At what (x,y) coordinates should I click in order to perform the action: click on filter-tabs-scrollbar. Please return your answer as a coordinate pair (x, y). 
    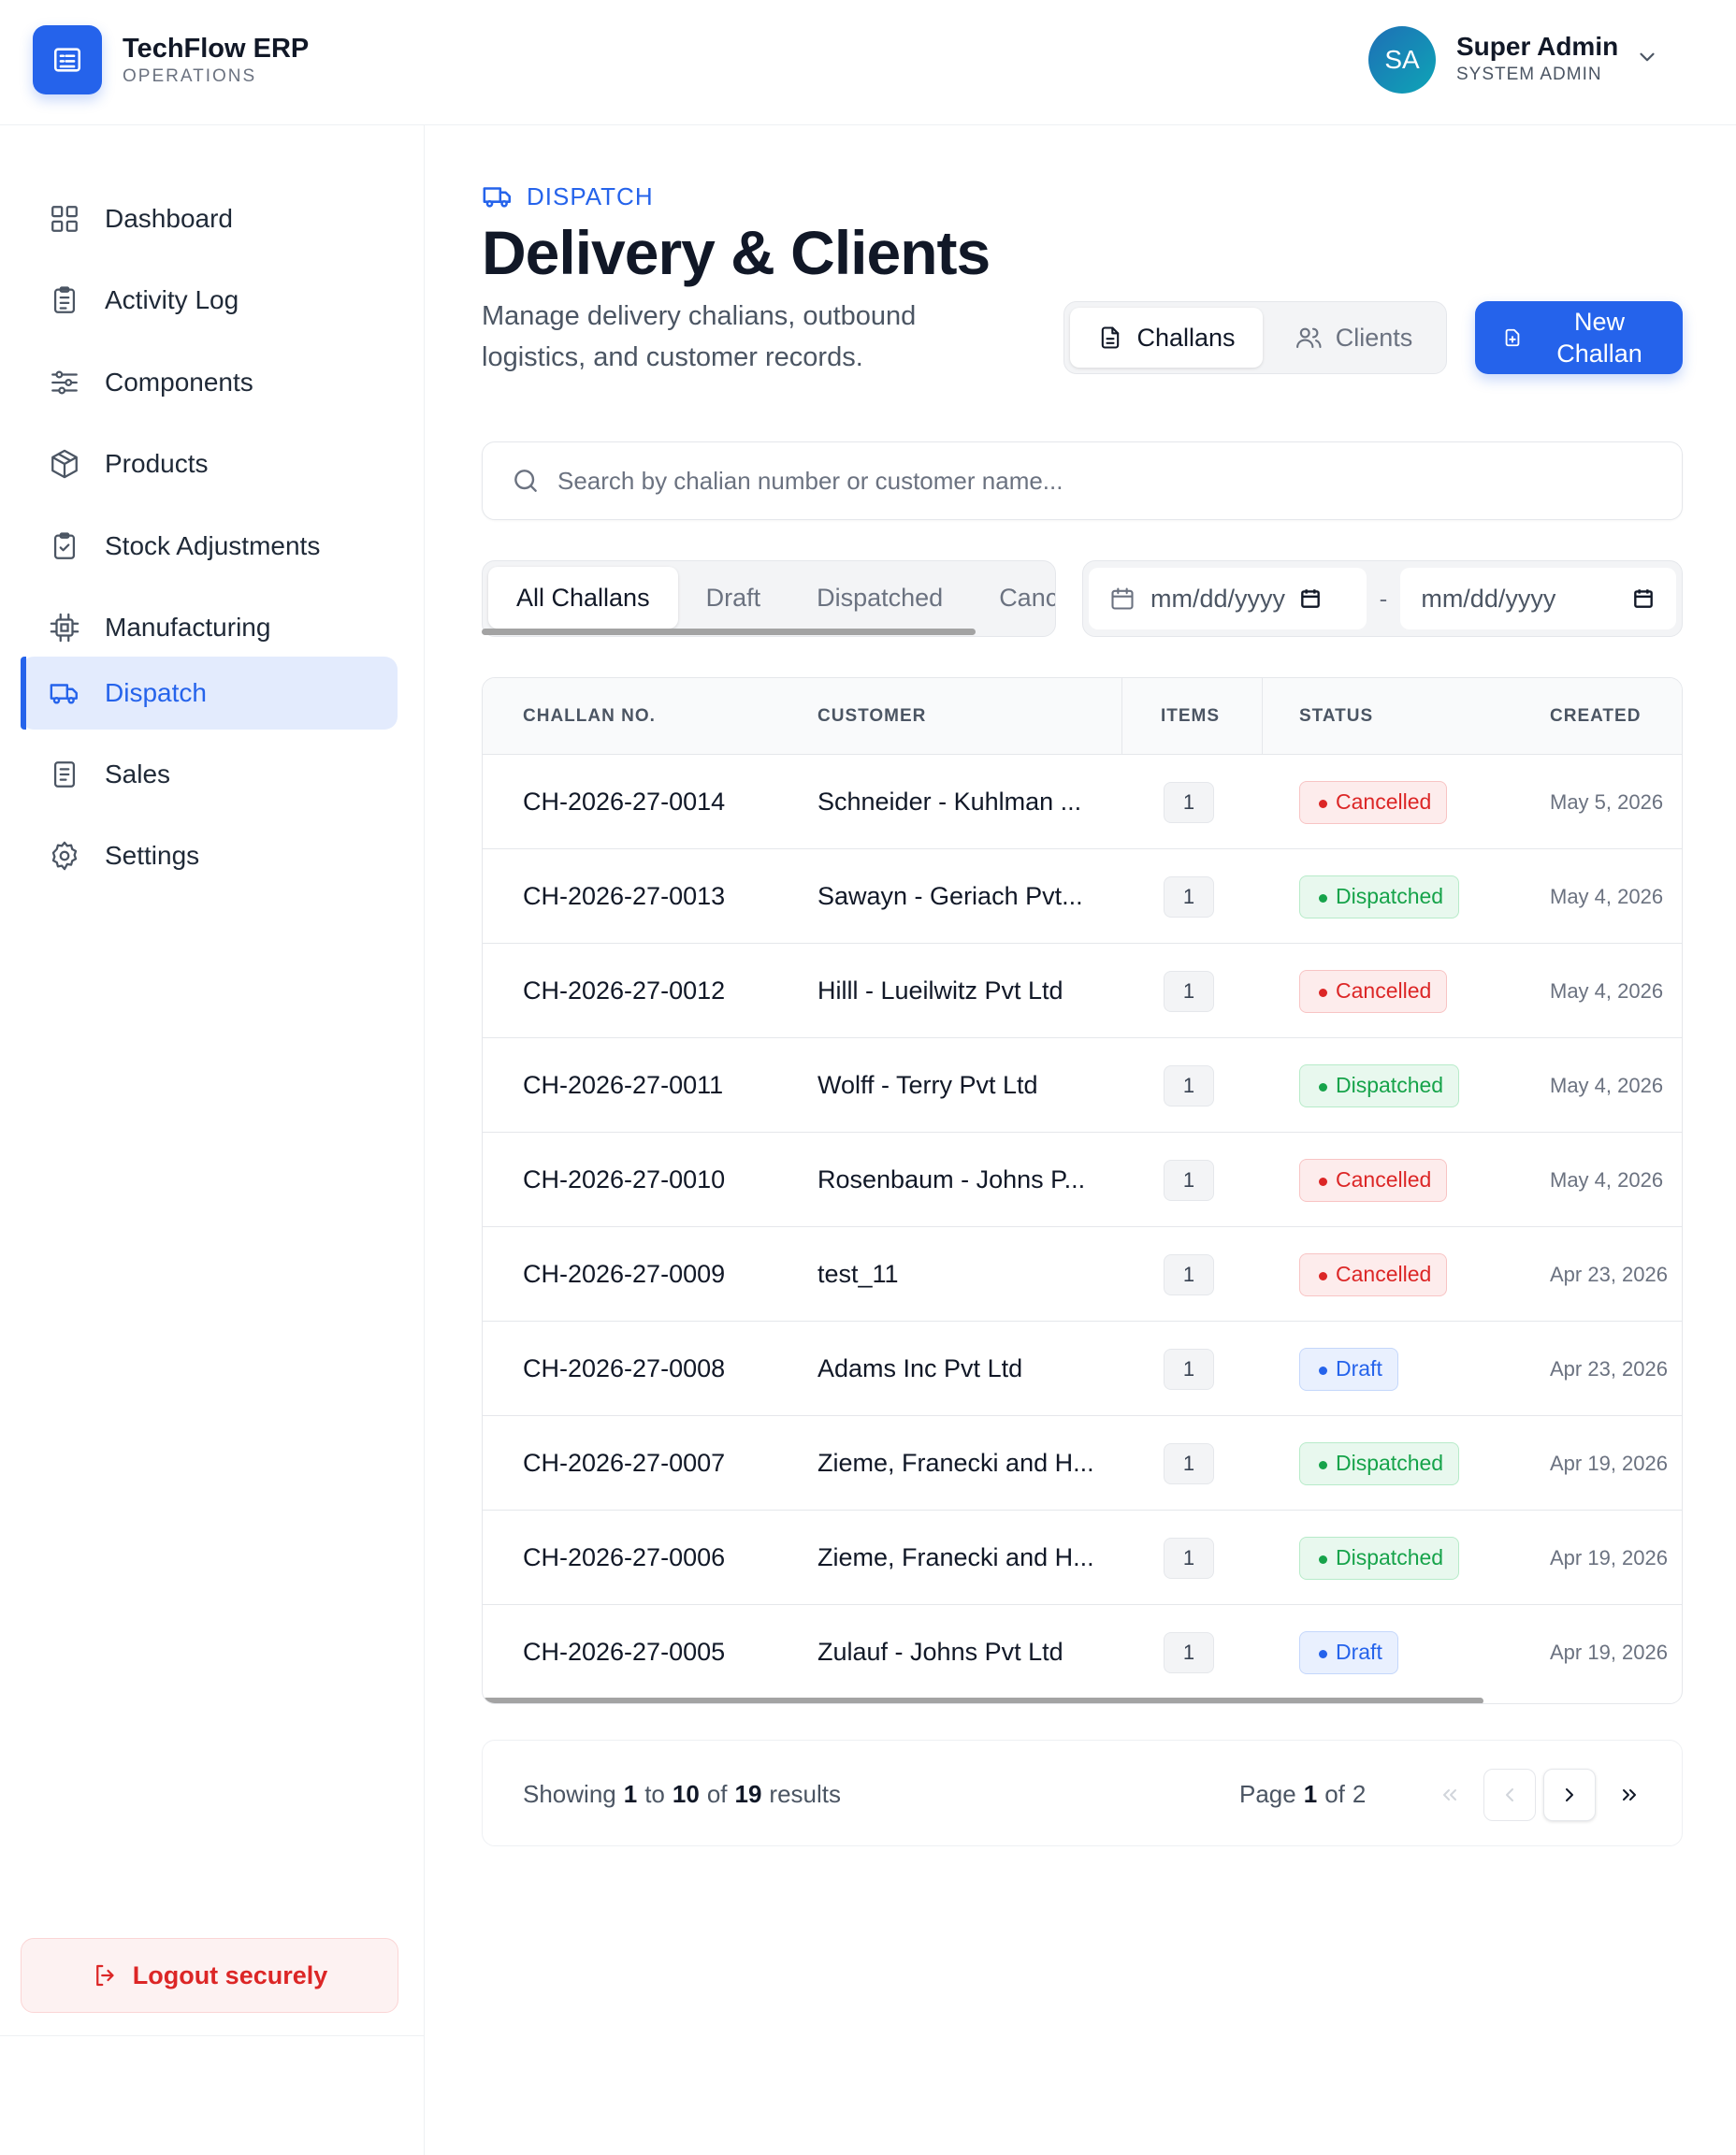
    Looking at the image, I should click on (729, 632).